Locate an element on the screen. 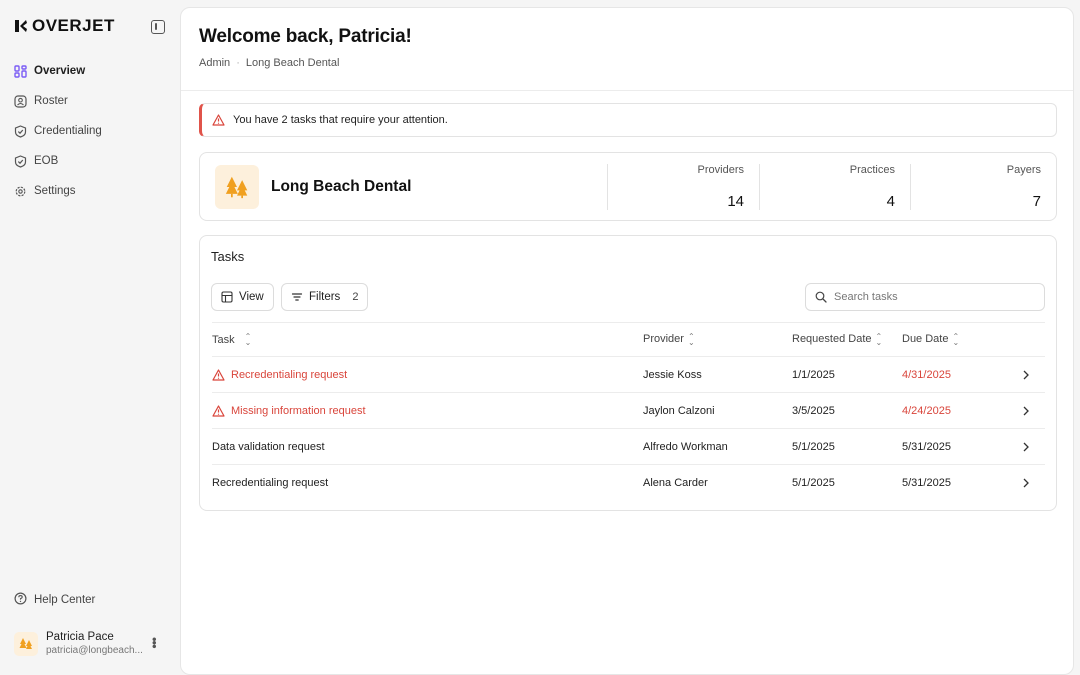 The image size is (1080, 675). sidebar-item-roster: Roster is located at coordinates (90, 101).